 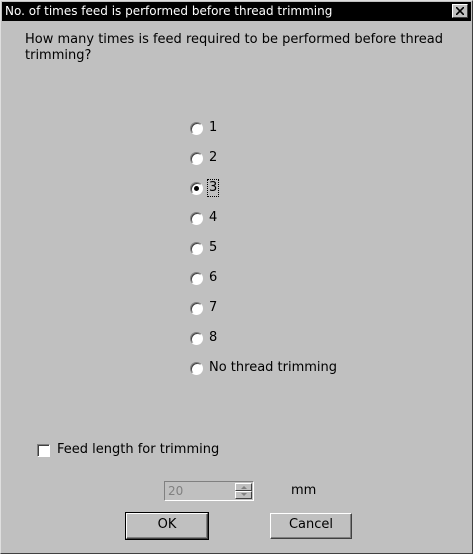 I want to click on radio-label: 3, so click(x=213, y=188).